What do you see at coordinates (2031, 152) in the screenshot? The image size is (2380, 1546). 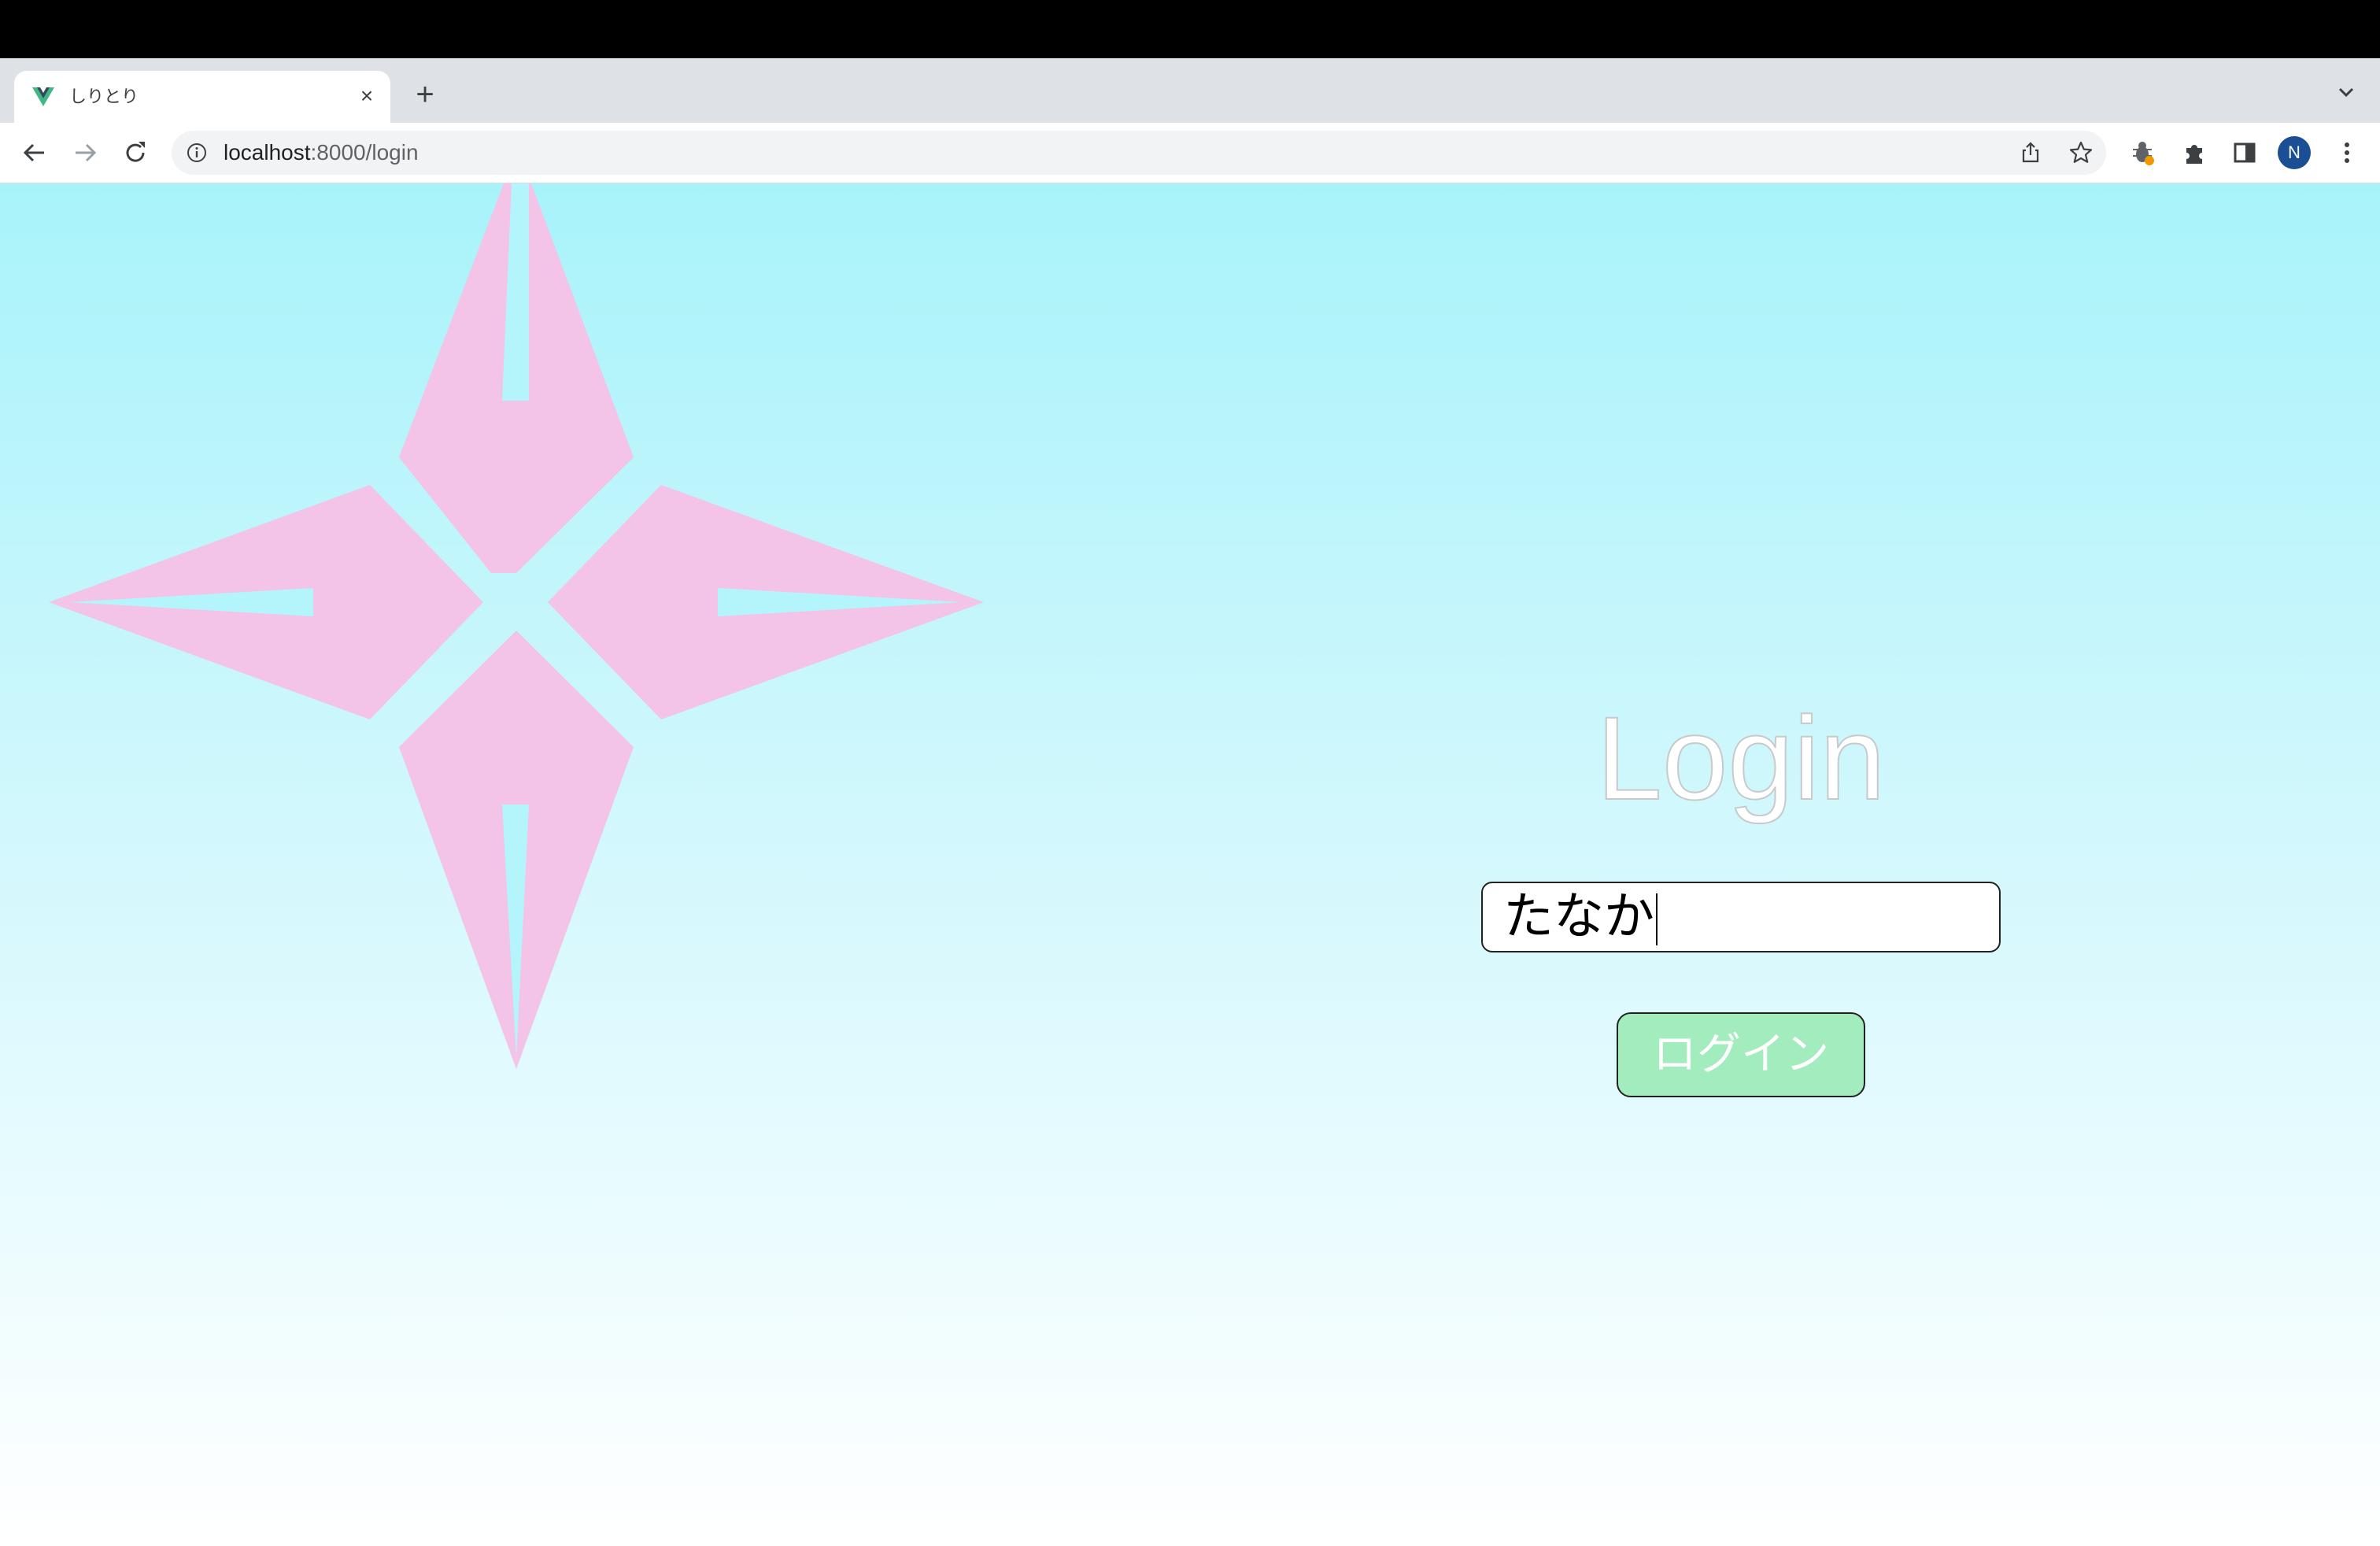 I see `share-icon` at bounding box center [2031, 152].